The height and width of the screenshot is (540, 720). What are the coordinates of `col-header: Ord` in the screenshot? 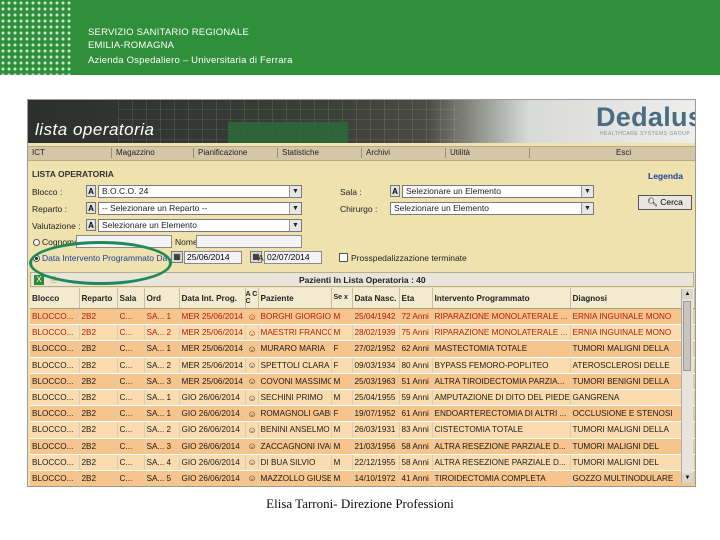 It's located at (162, 298).